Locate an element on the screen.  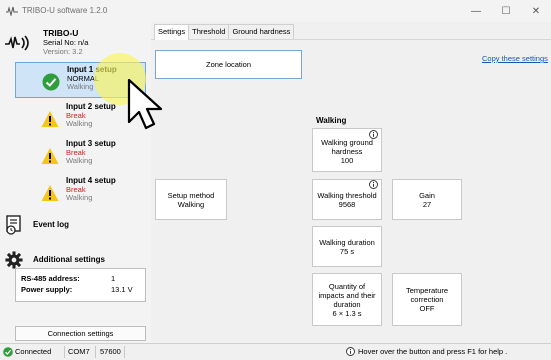
com-port: COM7 is located at coordinates (79, 351).